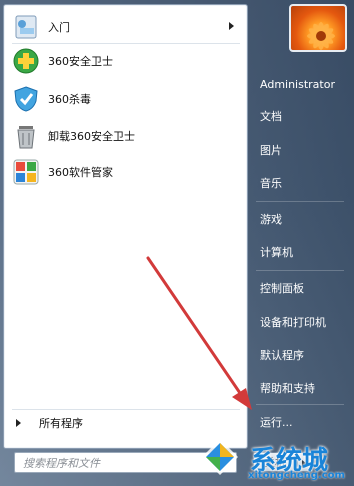  I want to click on user-avatar, so click(318, 28).